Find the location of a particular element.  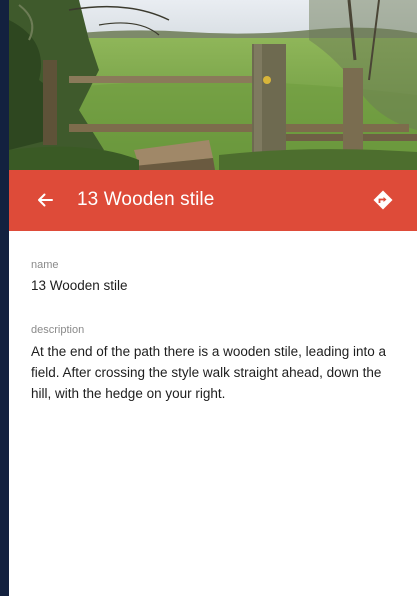

name-label: name is located at coordinates (45, 265).